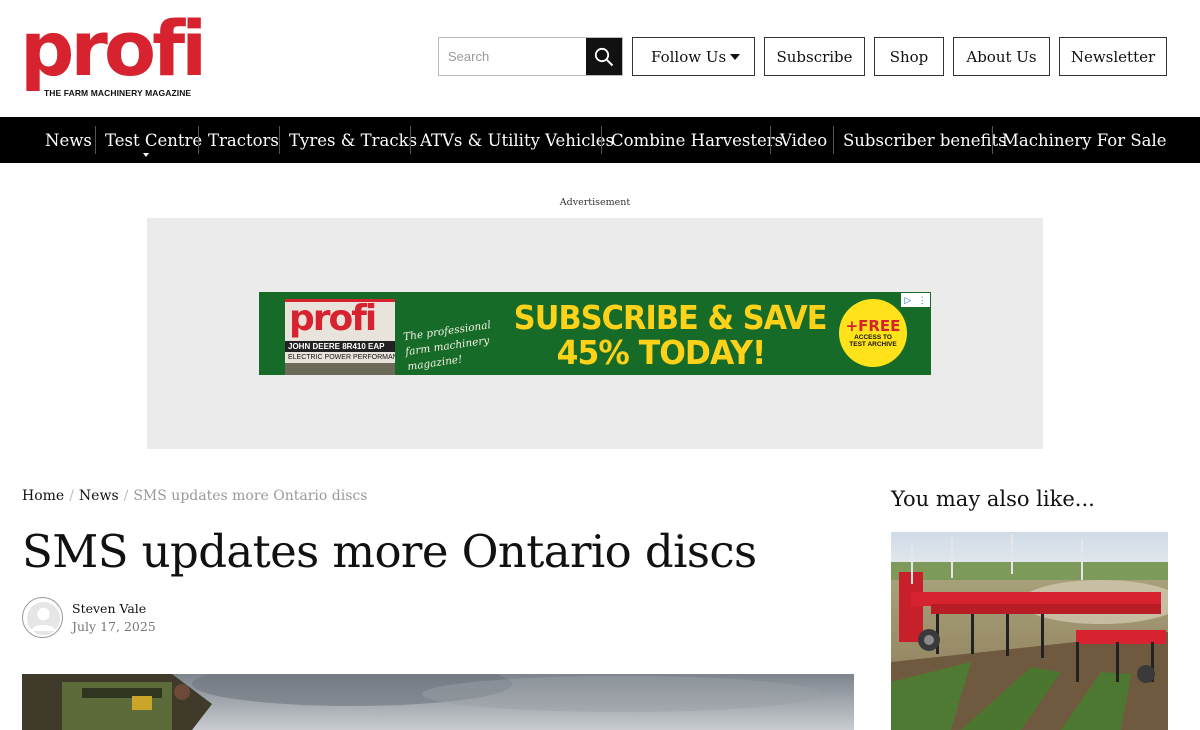  Describe the element at coordinates (803, 140) in the screenshot. I see `nav-item-video: Video` at that location.